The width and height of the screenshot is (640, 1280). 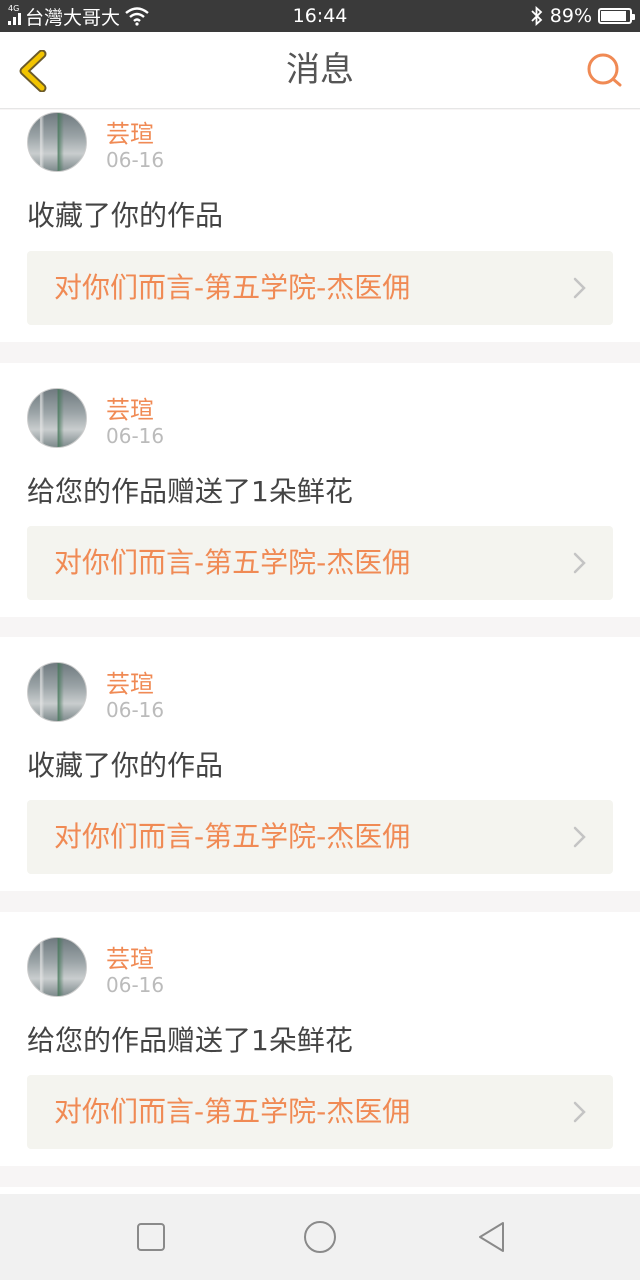 I want to click on battery-percent: 89%, so click(x=570, y=16).